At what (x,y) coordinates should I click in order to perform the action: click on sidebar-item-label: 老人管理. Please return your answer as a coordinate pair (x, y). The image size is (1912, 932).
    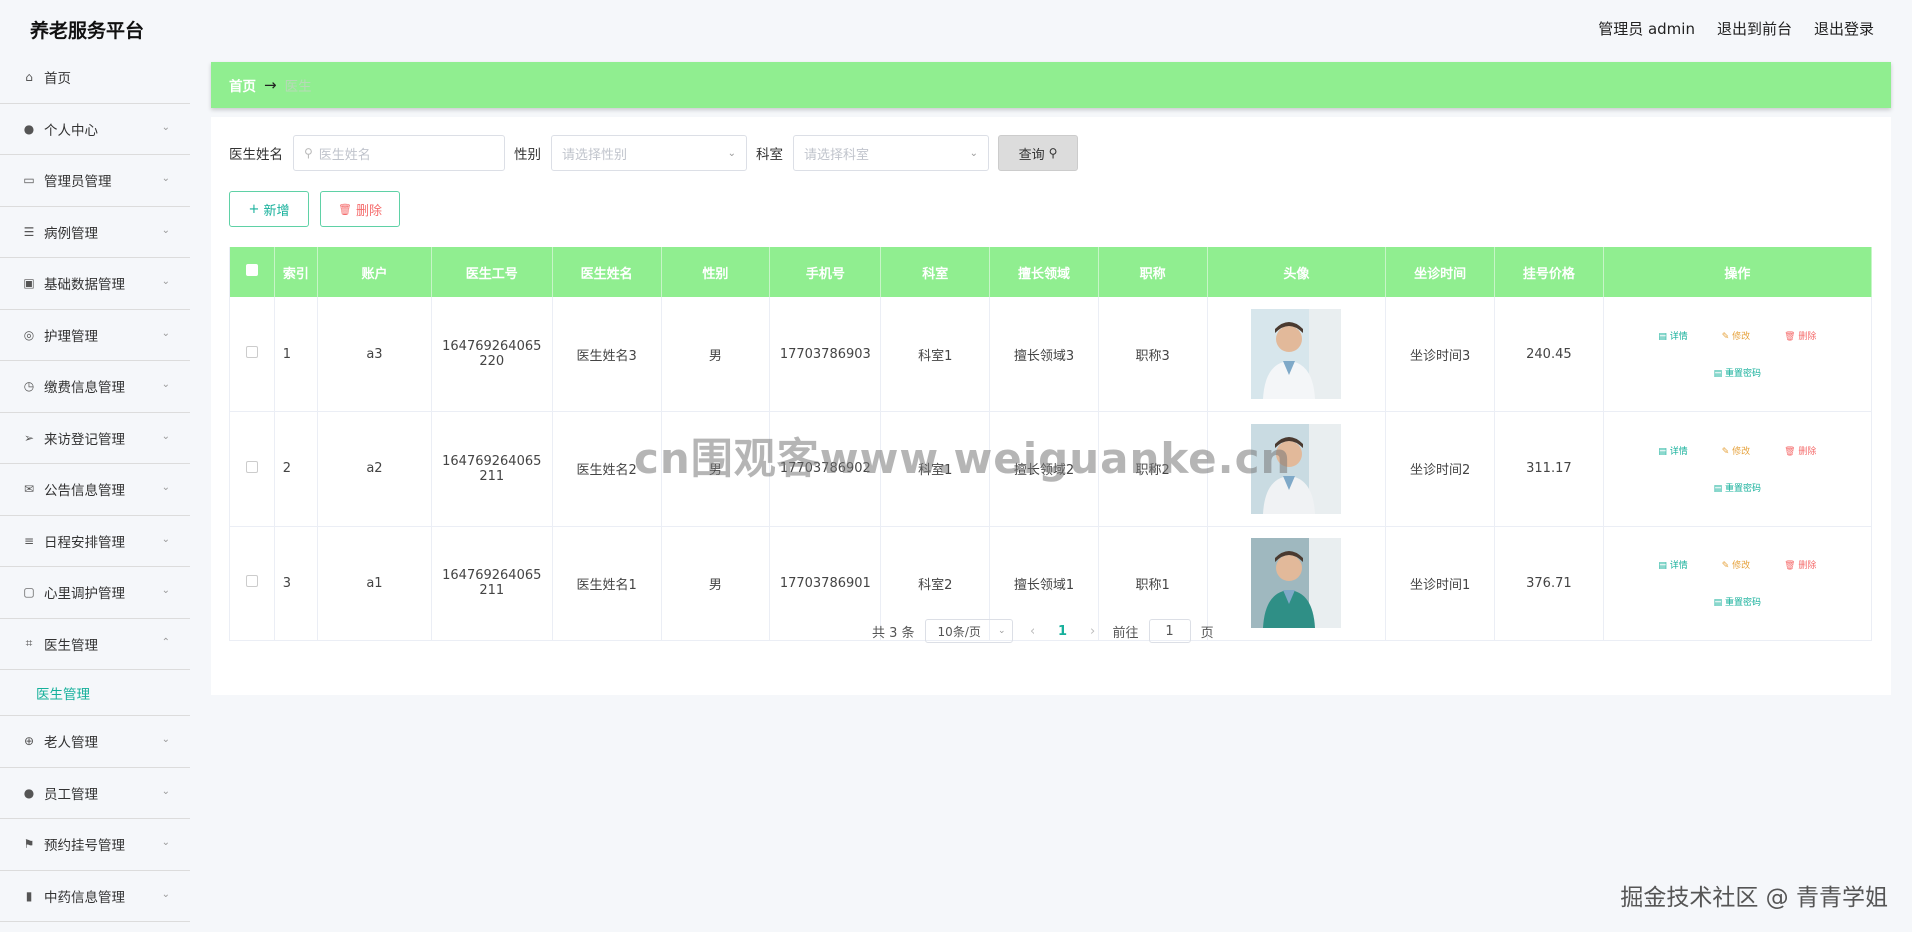
    Looking at the image, I should click on (71, 743).